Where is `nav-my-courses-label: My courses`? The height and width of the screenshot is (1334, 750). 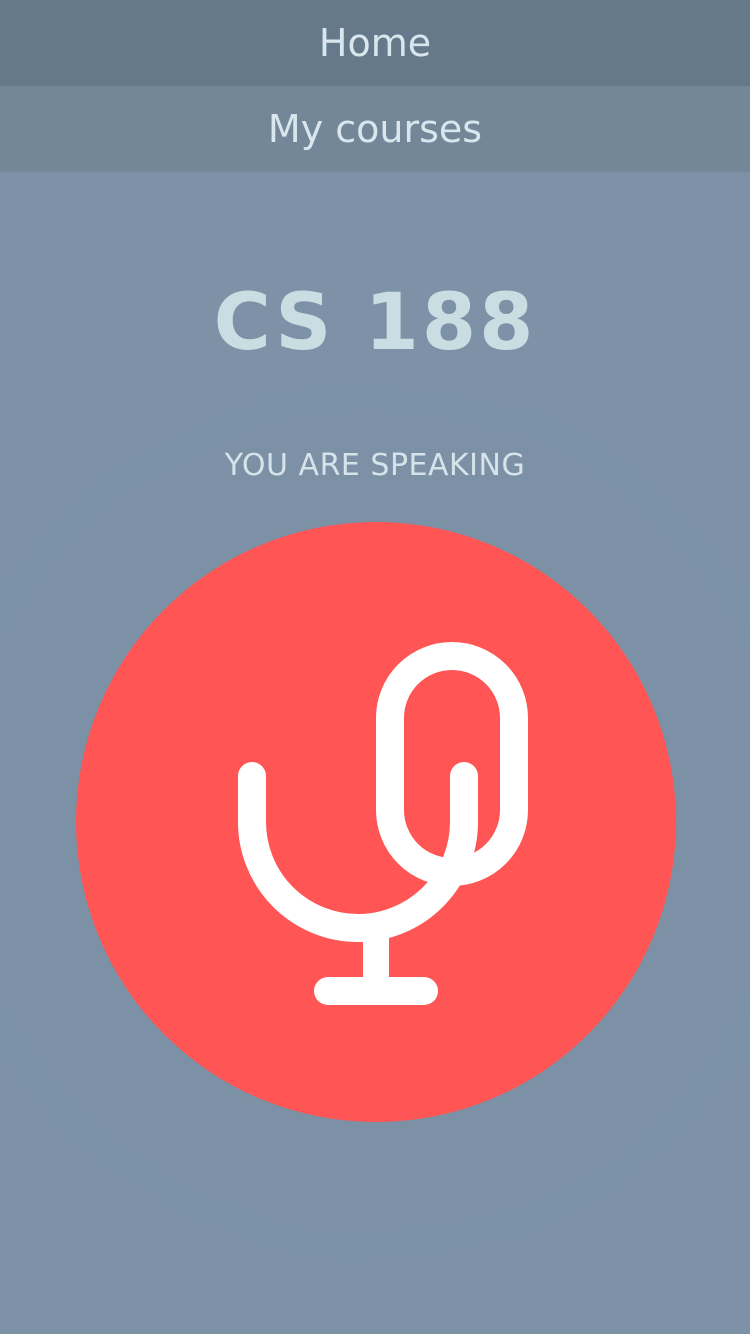
nav-my-courses-label: My courses is located at coordinates (375, 129).